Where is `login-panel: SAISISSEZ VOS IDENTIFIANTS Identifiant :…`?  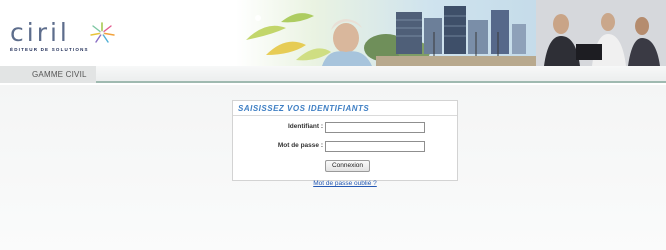 login-panel: SAISISSEZ VOS IDENTIFIANTS Identifiant :… is located at coordinates (345, 140).